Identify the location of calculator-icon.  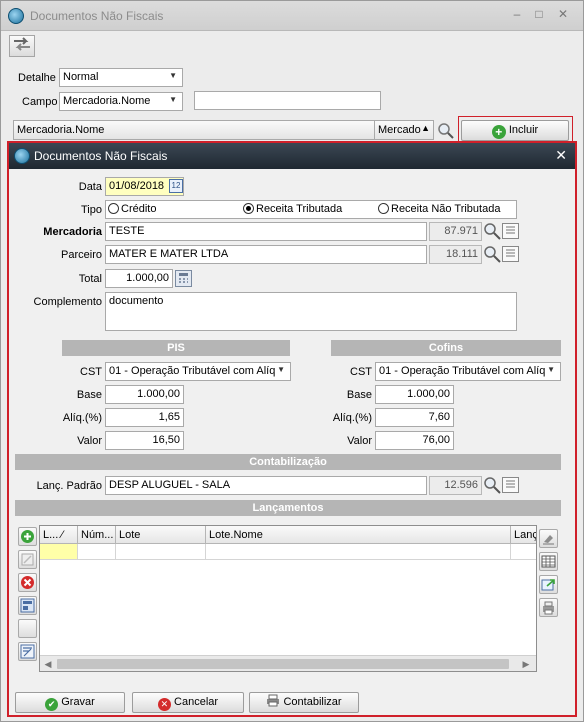
(183, 278).